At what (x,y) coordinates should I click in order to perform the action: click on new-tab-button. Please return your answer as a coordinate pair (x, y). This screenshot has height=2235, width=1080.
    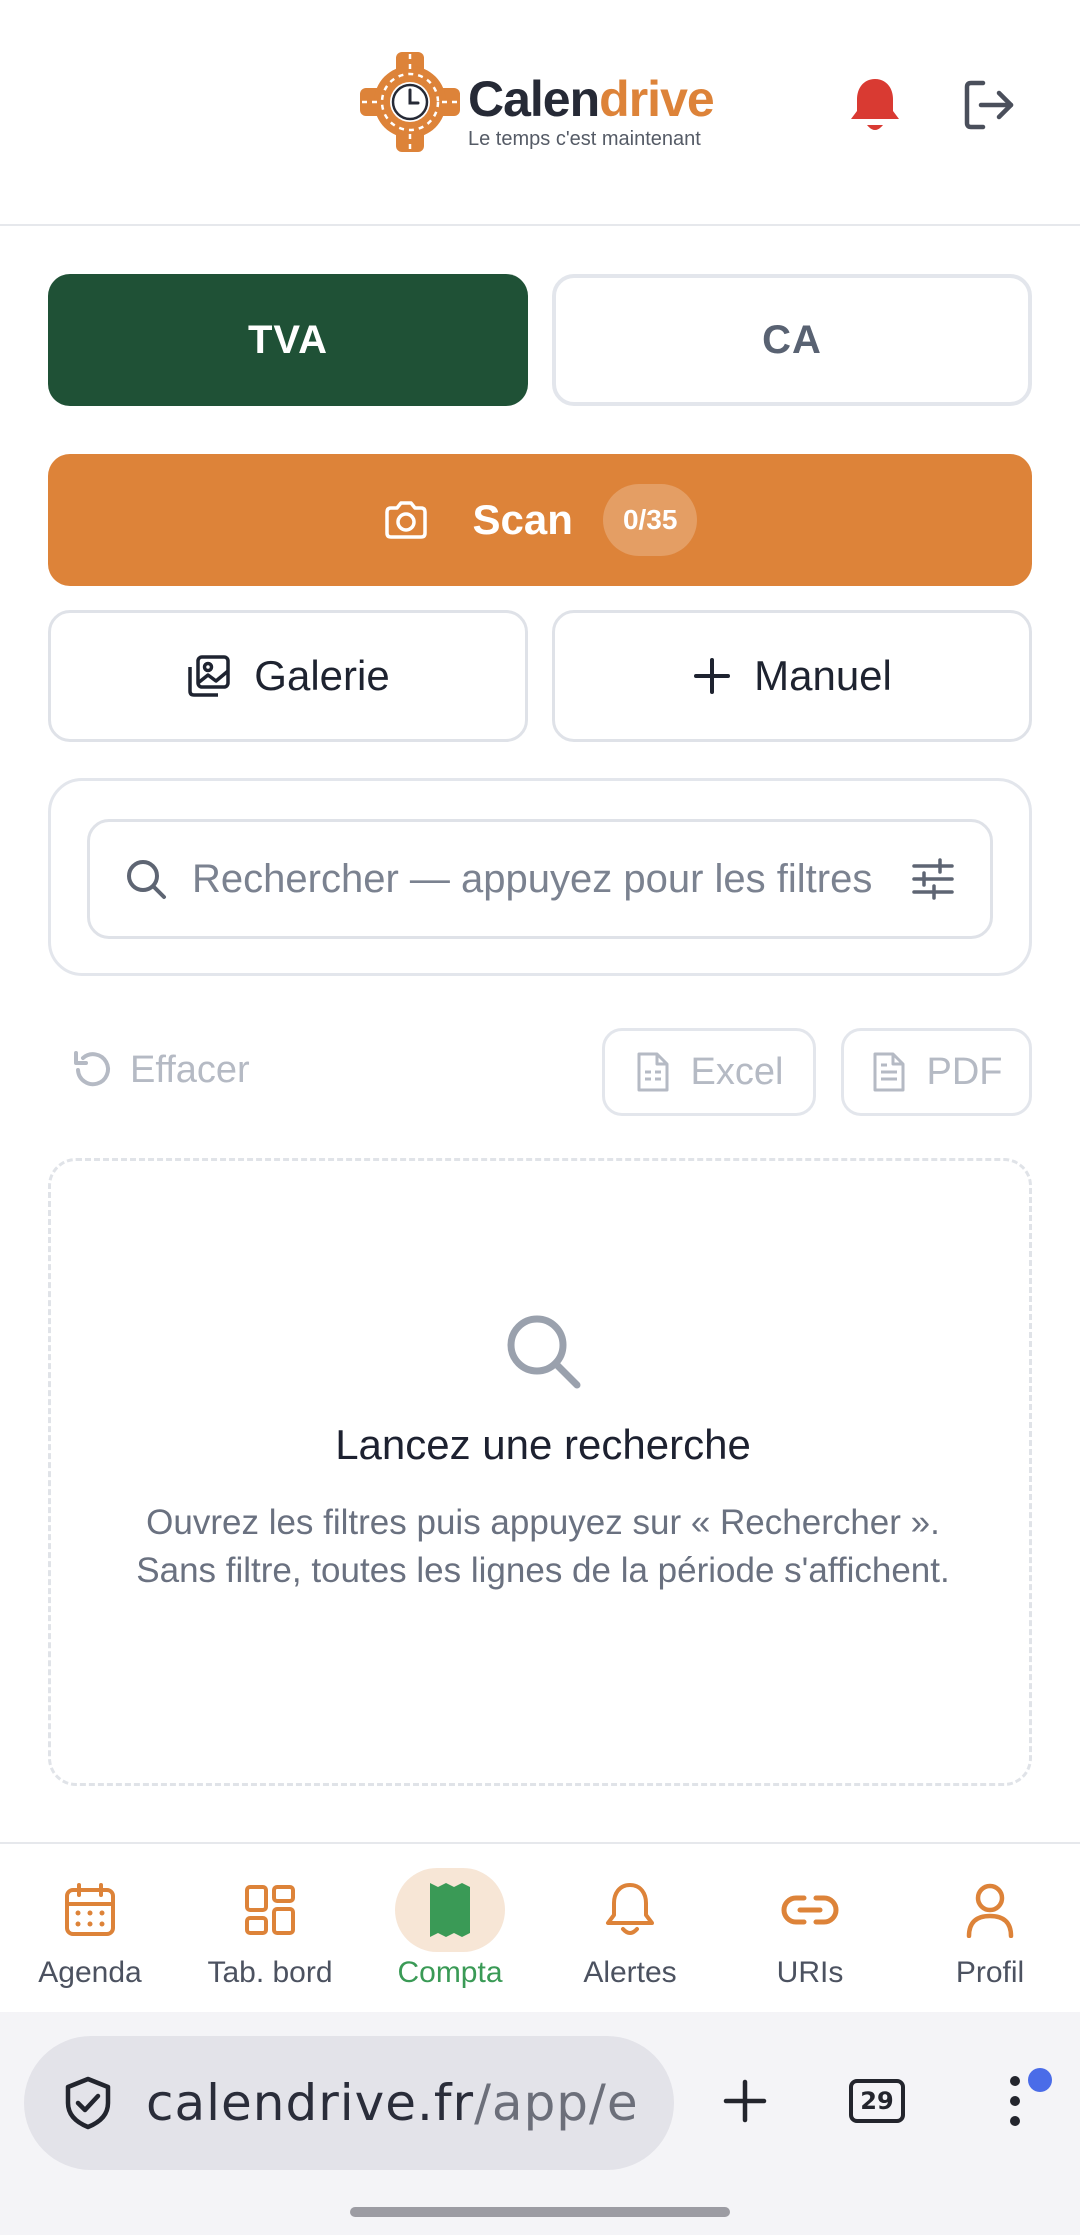
    Looking at the image, I should click on (745, 2101).